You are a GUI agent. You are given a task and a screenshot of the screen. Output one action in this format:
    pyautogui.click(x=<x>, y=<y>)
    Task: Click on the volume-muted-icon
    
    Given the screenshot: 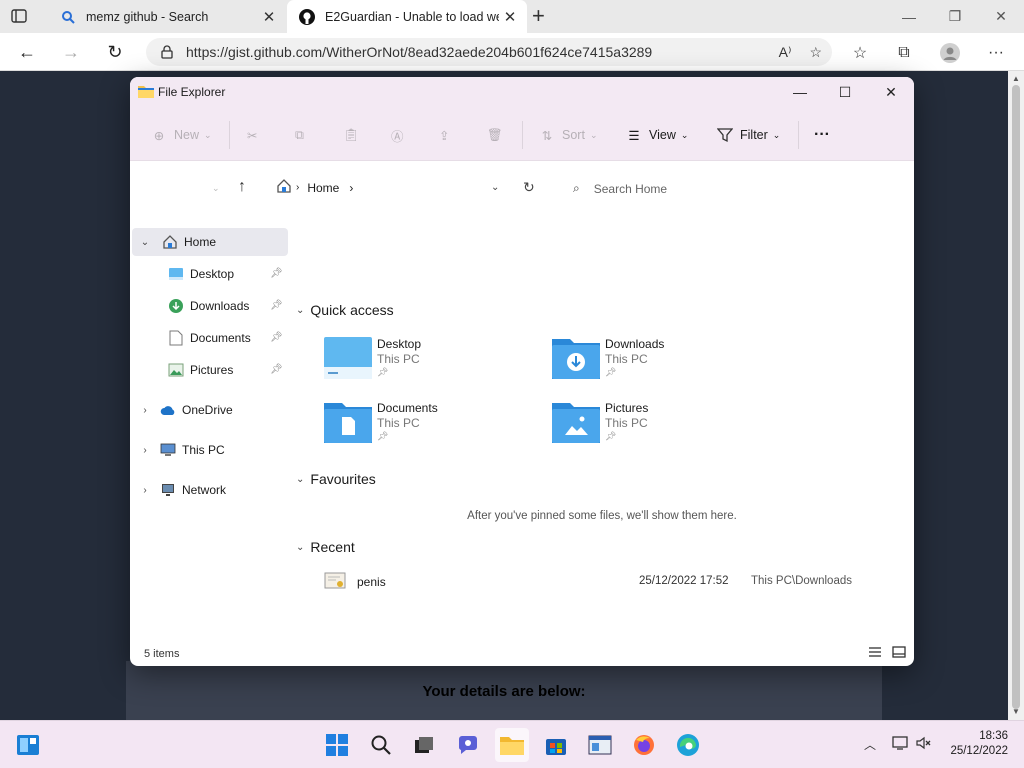 What is the action you would take?
    pyautogui.click(x=924, y=744)
    